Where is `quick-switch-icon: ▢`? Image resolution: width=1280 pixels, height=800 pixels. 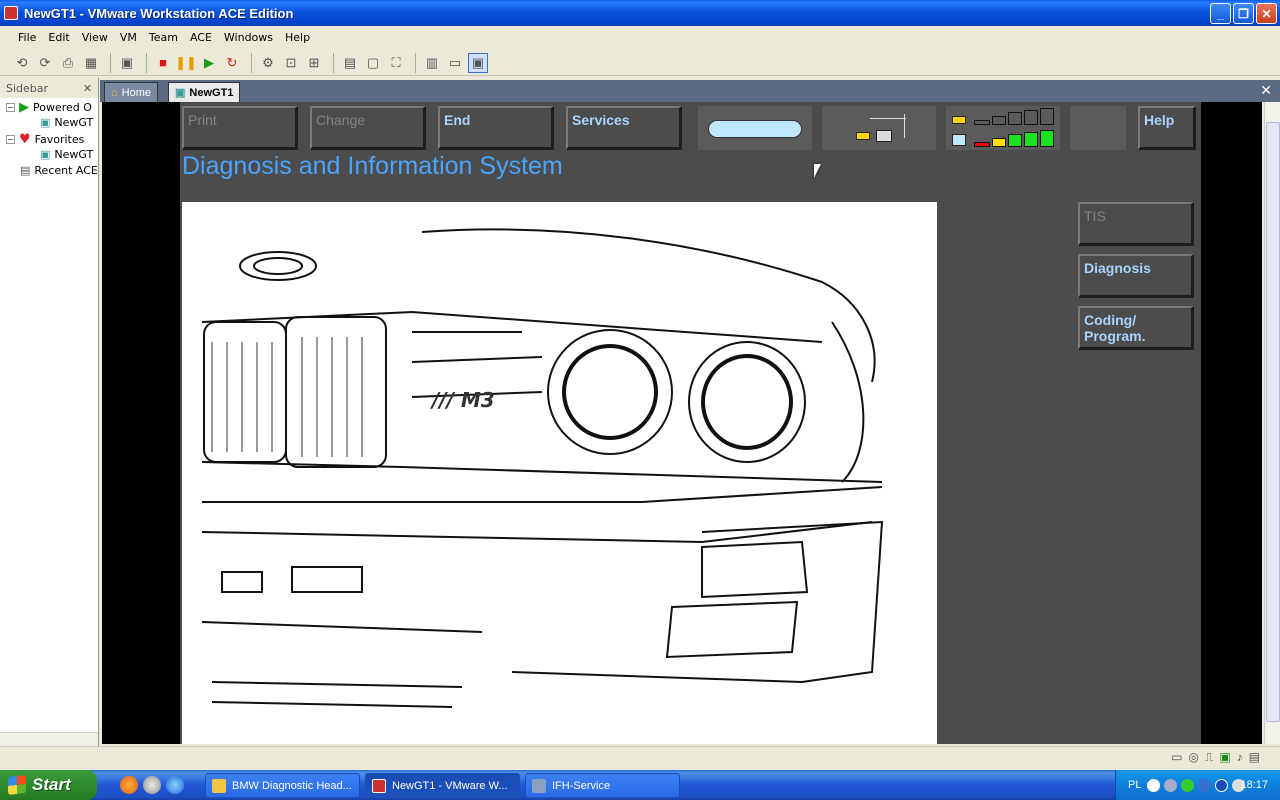
quick-switch-icon: ▢ is located at coordinates (373, 63).